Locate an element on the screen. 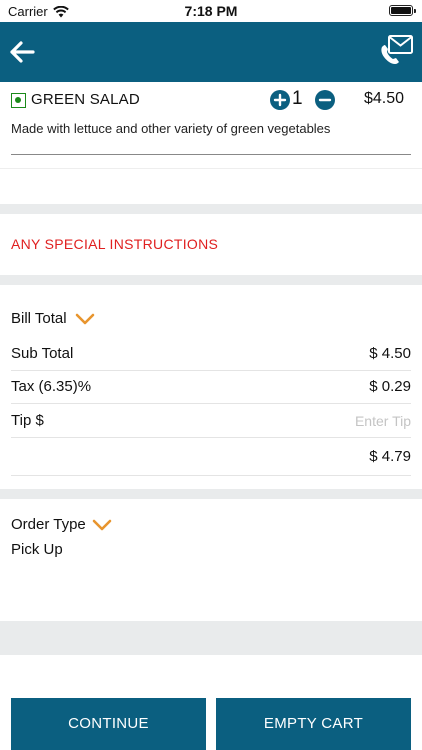 This screenshot has width=422, height=750. tip-input is located at coordinates (351, 421).